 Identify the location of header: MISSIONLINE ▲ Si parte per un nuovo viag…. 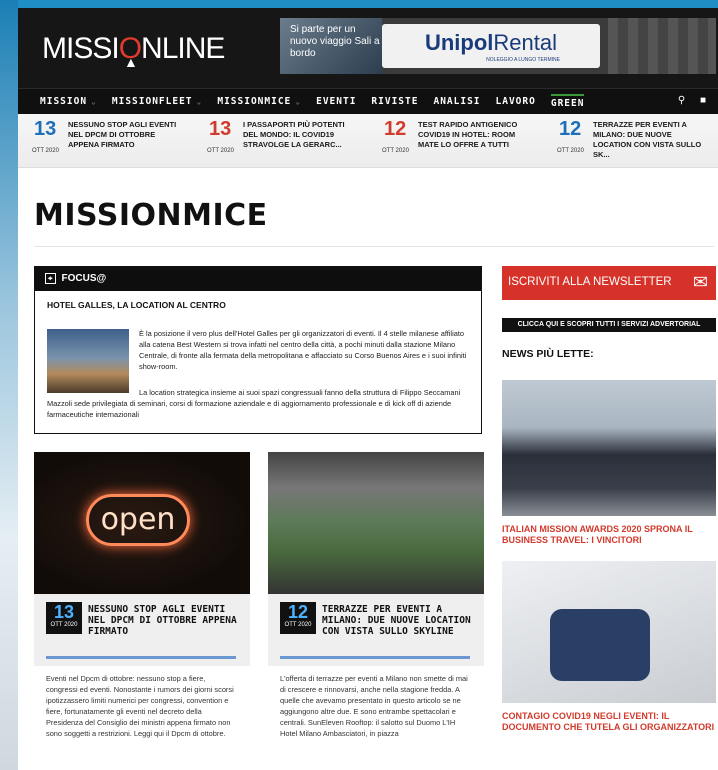
(368, 48).